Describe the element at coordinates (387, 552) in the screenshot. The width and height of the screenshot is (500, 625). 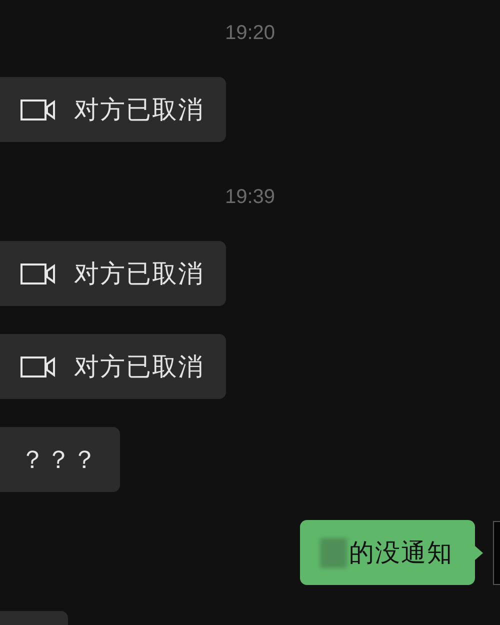
I see `message-bubble: 的没通知` at that location.